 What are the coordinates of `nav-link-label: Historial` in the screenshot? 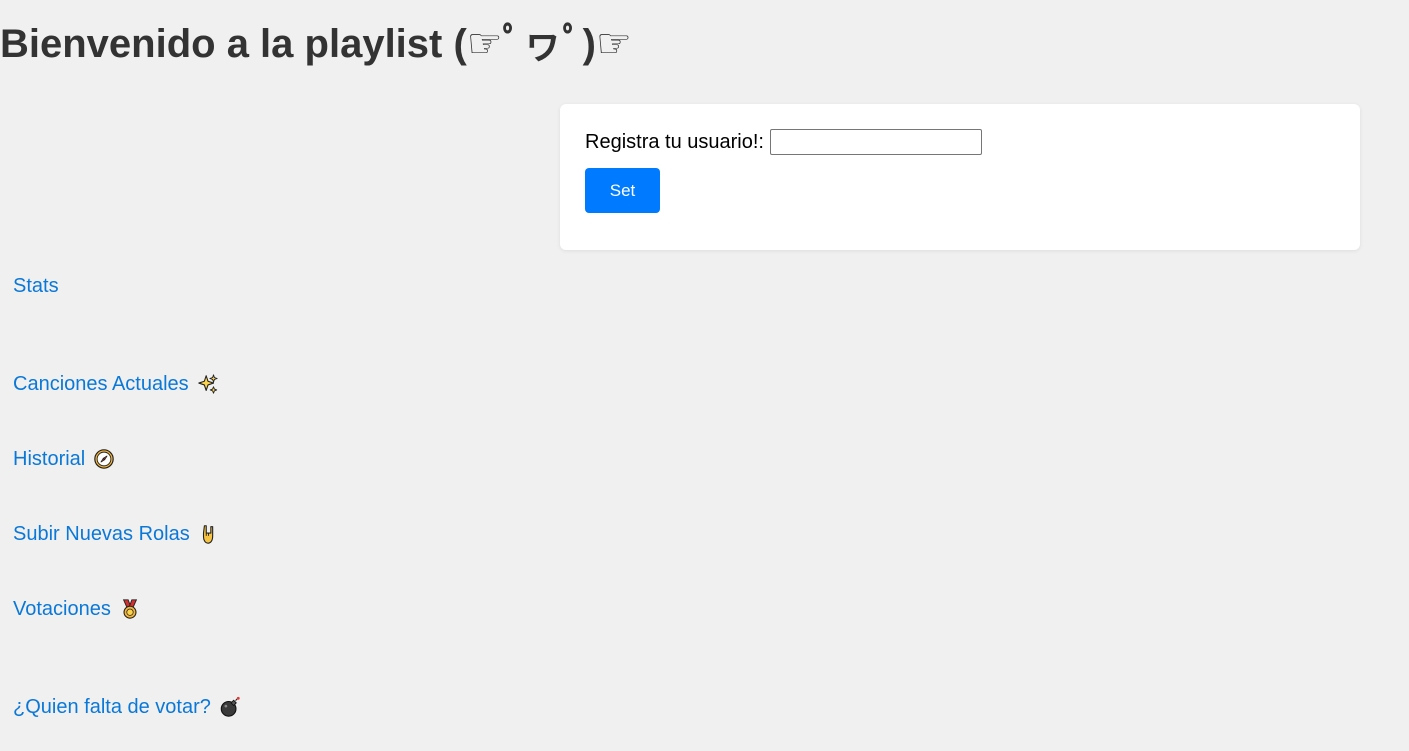 It's located at (49, 458).